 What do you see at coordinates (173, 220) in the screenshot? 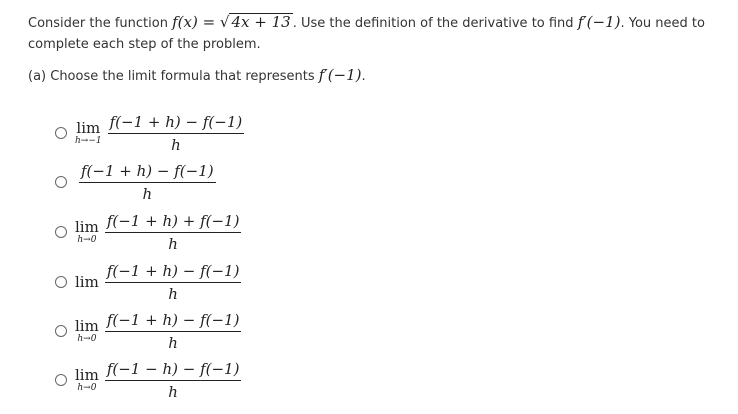
I see `numerator: f(−1 + h) + f(−1)` at bounding box center [173, 220].